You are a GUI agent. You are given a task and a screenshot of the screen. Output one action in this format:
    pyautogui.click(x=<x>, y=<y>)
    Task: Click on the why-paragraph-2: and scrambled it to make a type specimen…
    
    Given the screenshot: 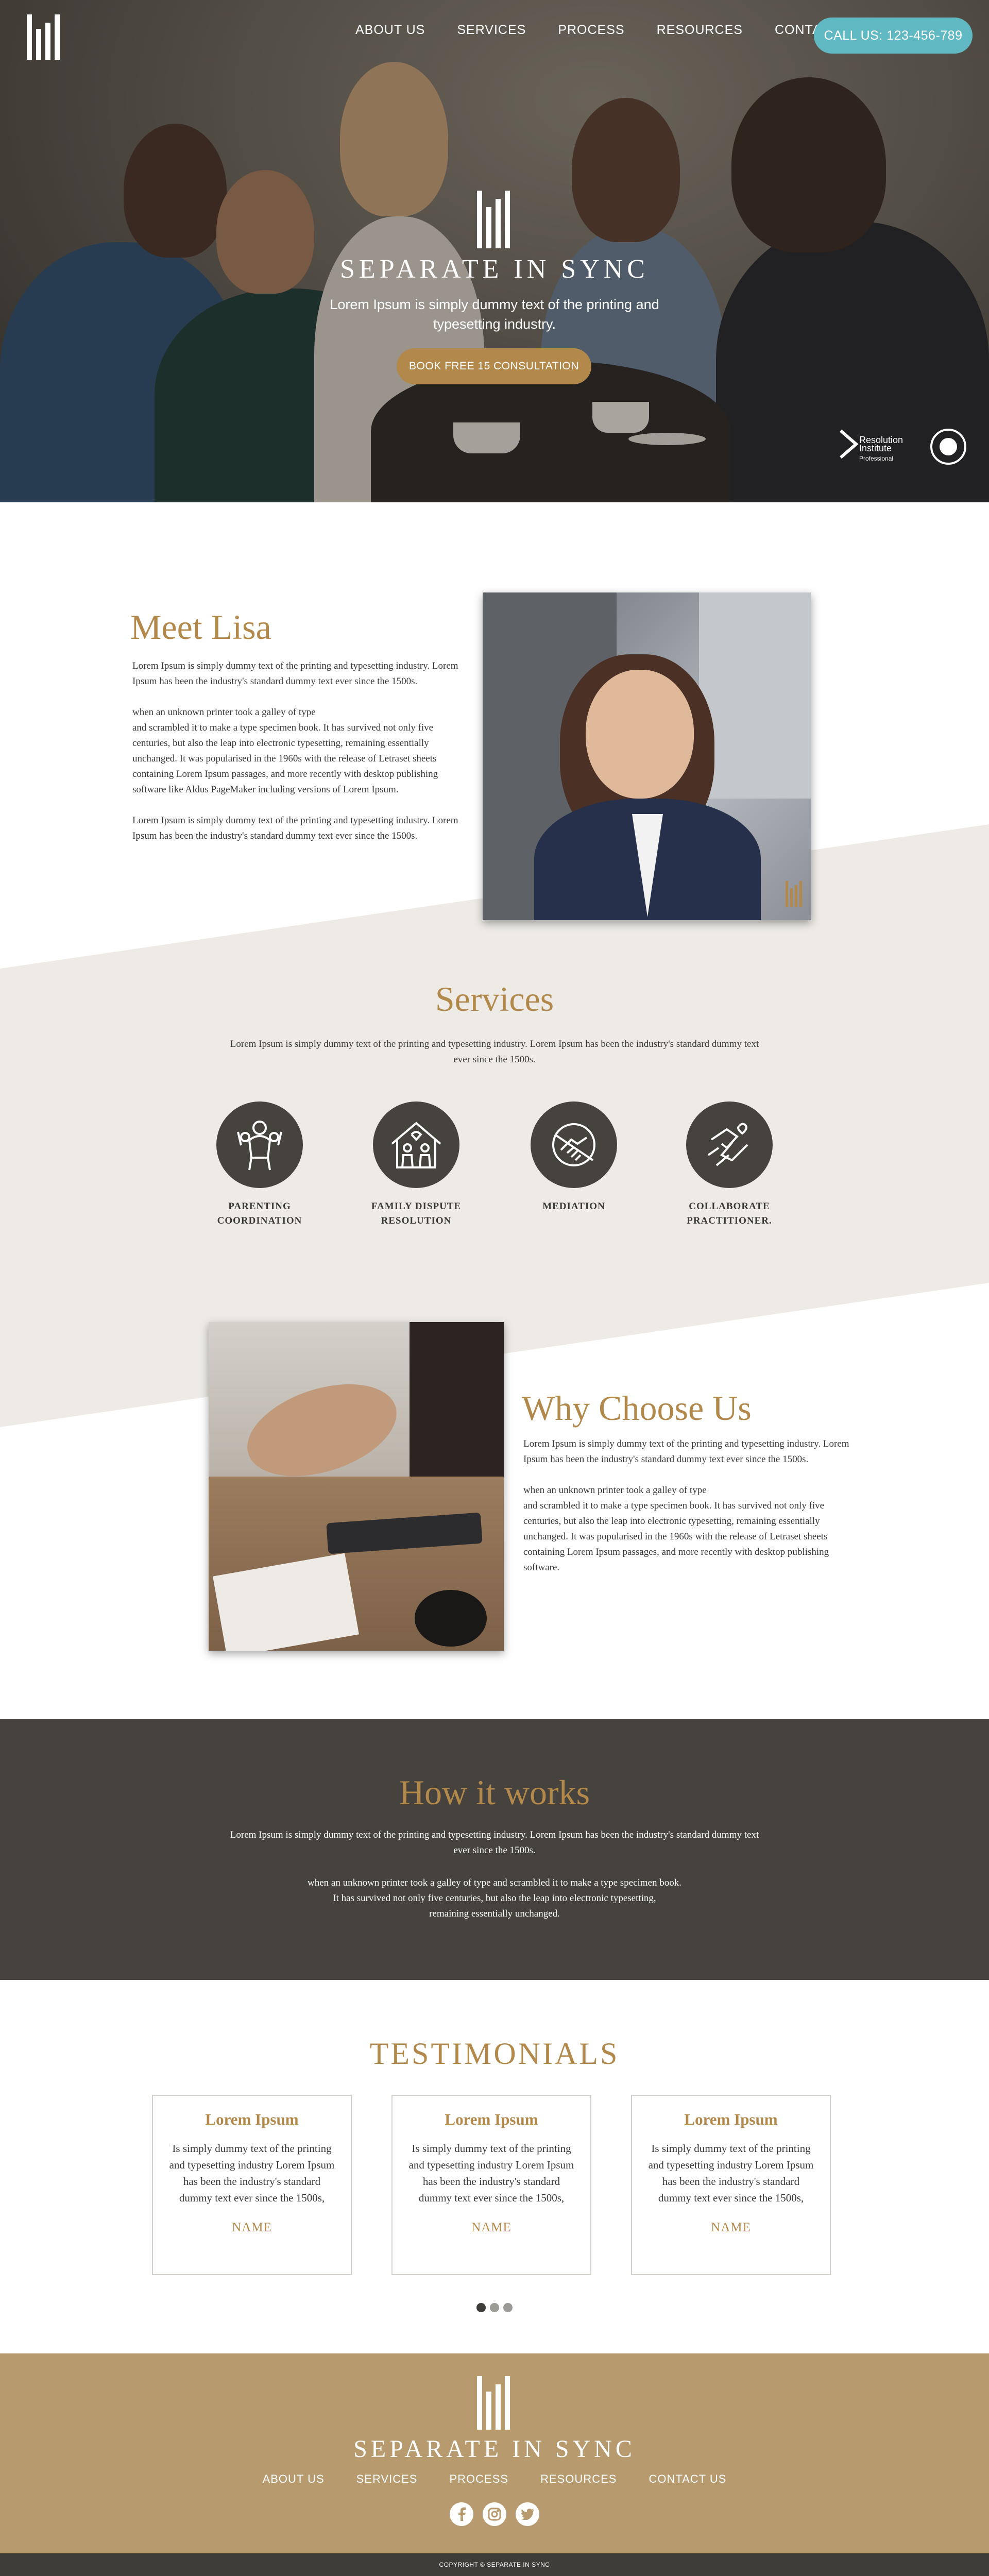 What is the action you would take?
    pyautogui.click(x=676, y=1536)
    